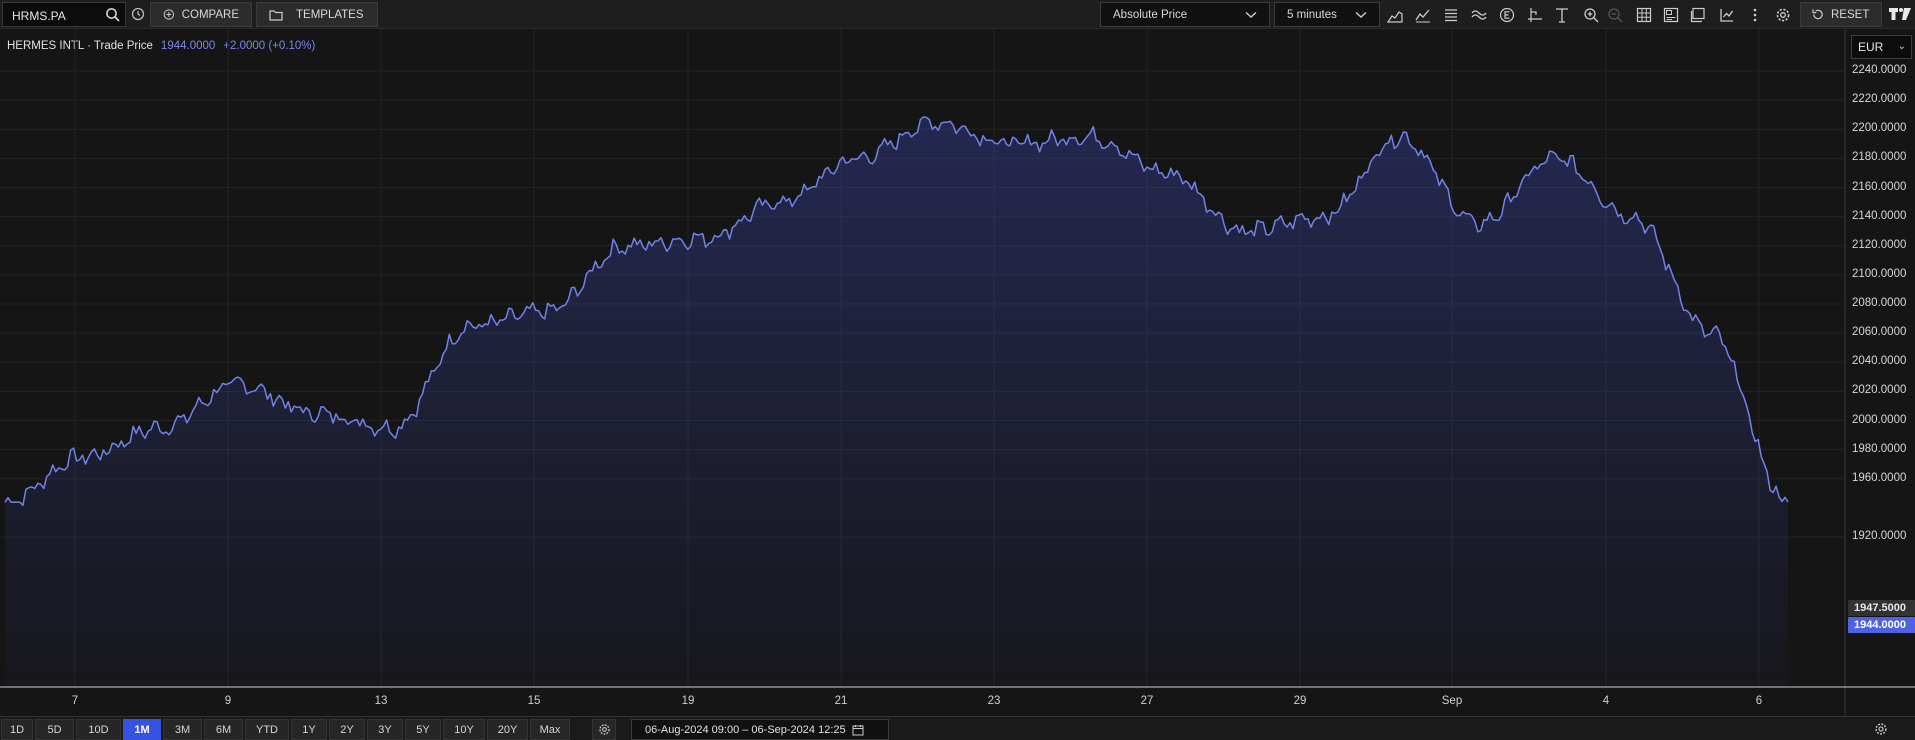 The image size is (1915, 740). Describe the element at coordinates (1300, 701) in the screenshot. I see `x-tick-label: 29` at that location.